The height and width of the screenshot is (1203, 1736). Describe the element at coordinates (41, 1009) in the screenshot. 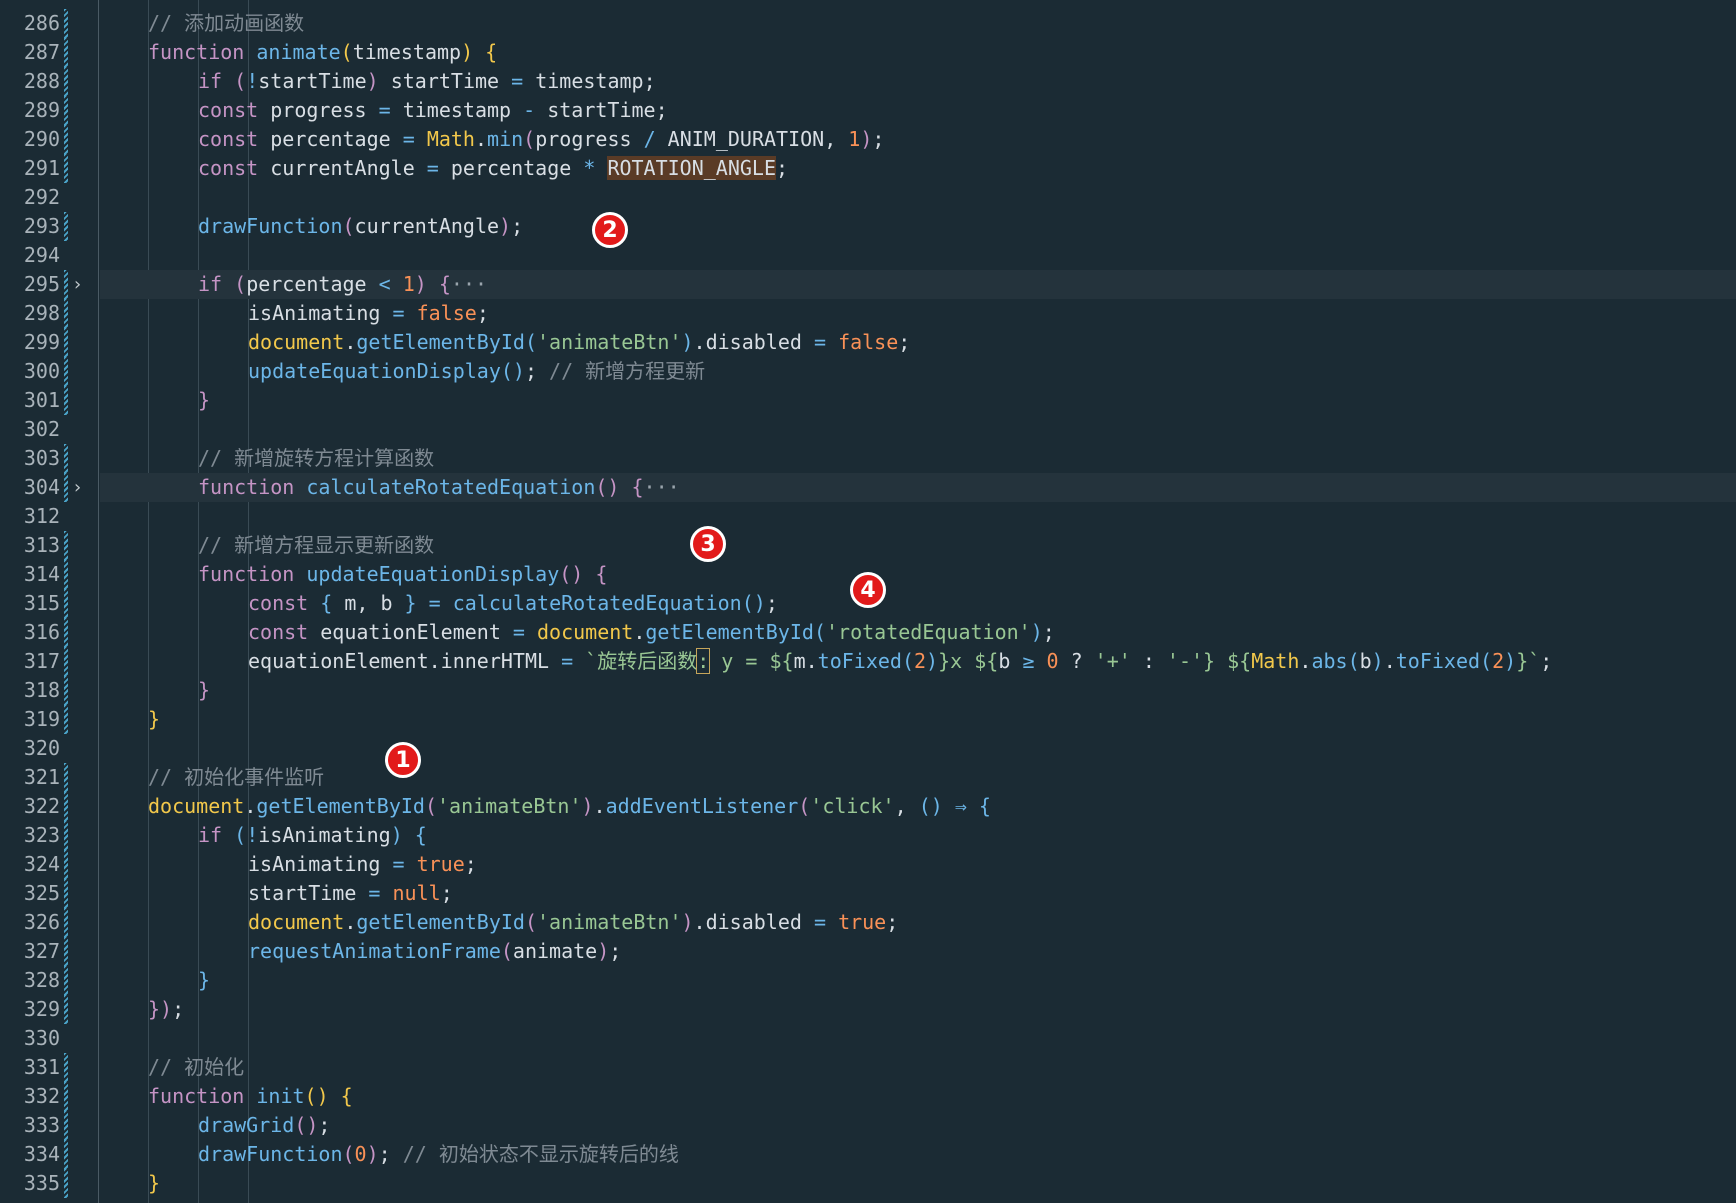

I see `line-number: 329` at that location.